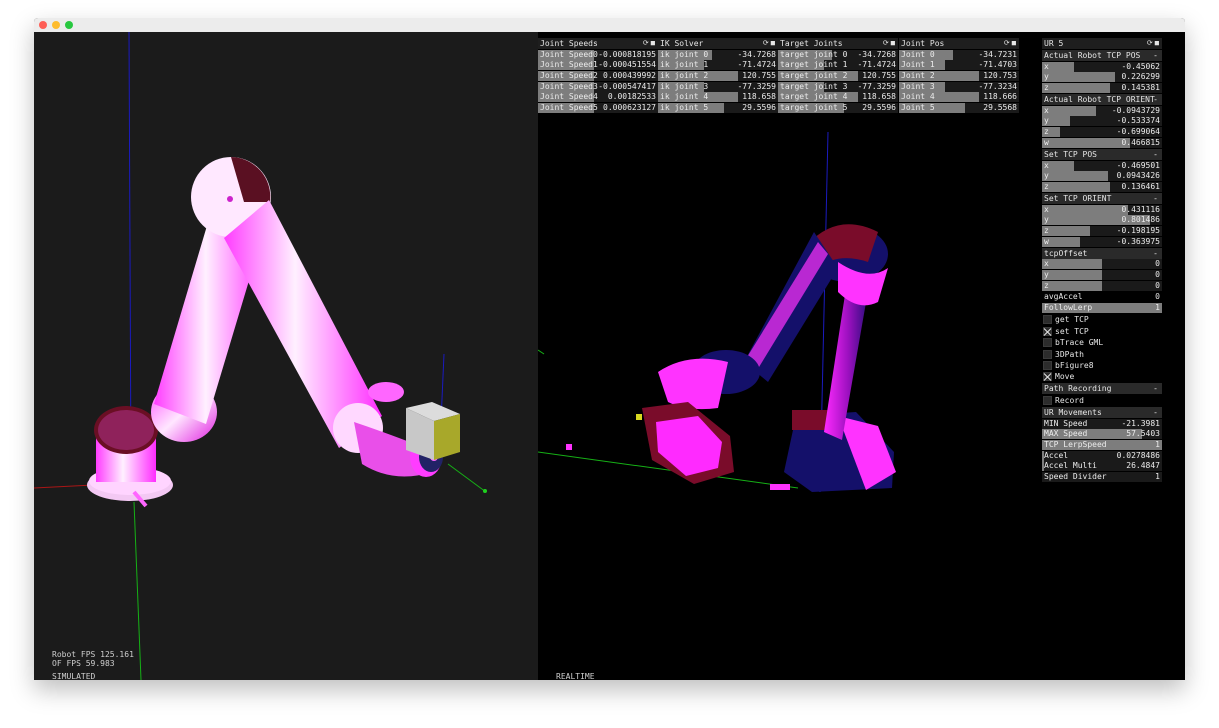 The width and height of the screenshot is (1219, 728). Describe the element at coordinates (959, 97) in the screenshot. I see `joint-pos-slider: Joint 4 118.666` at that location.